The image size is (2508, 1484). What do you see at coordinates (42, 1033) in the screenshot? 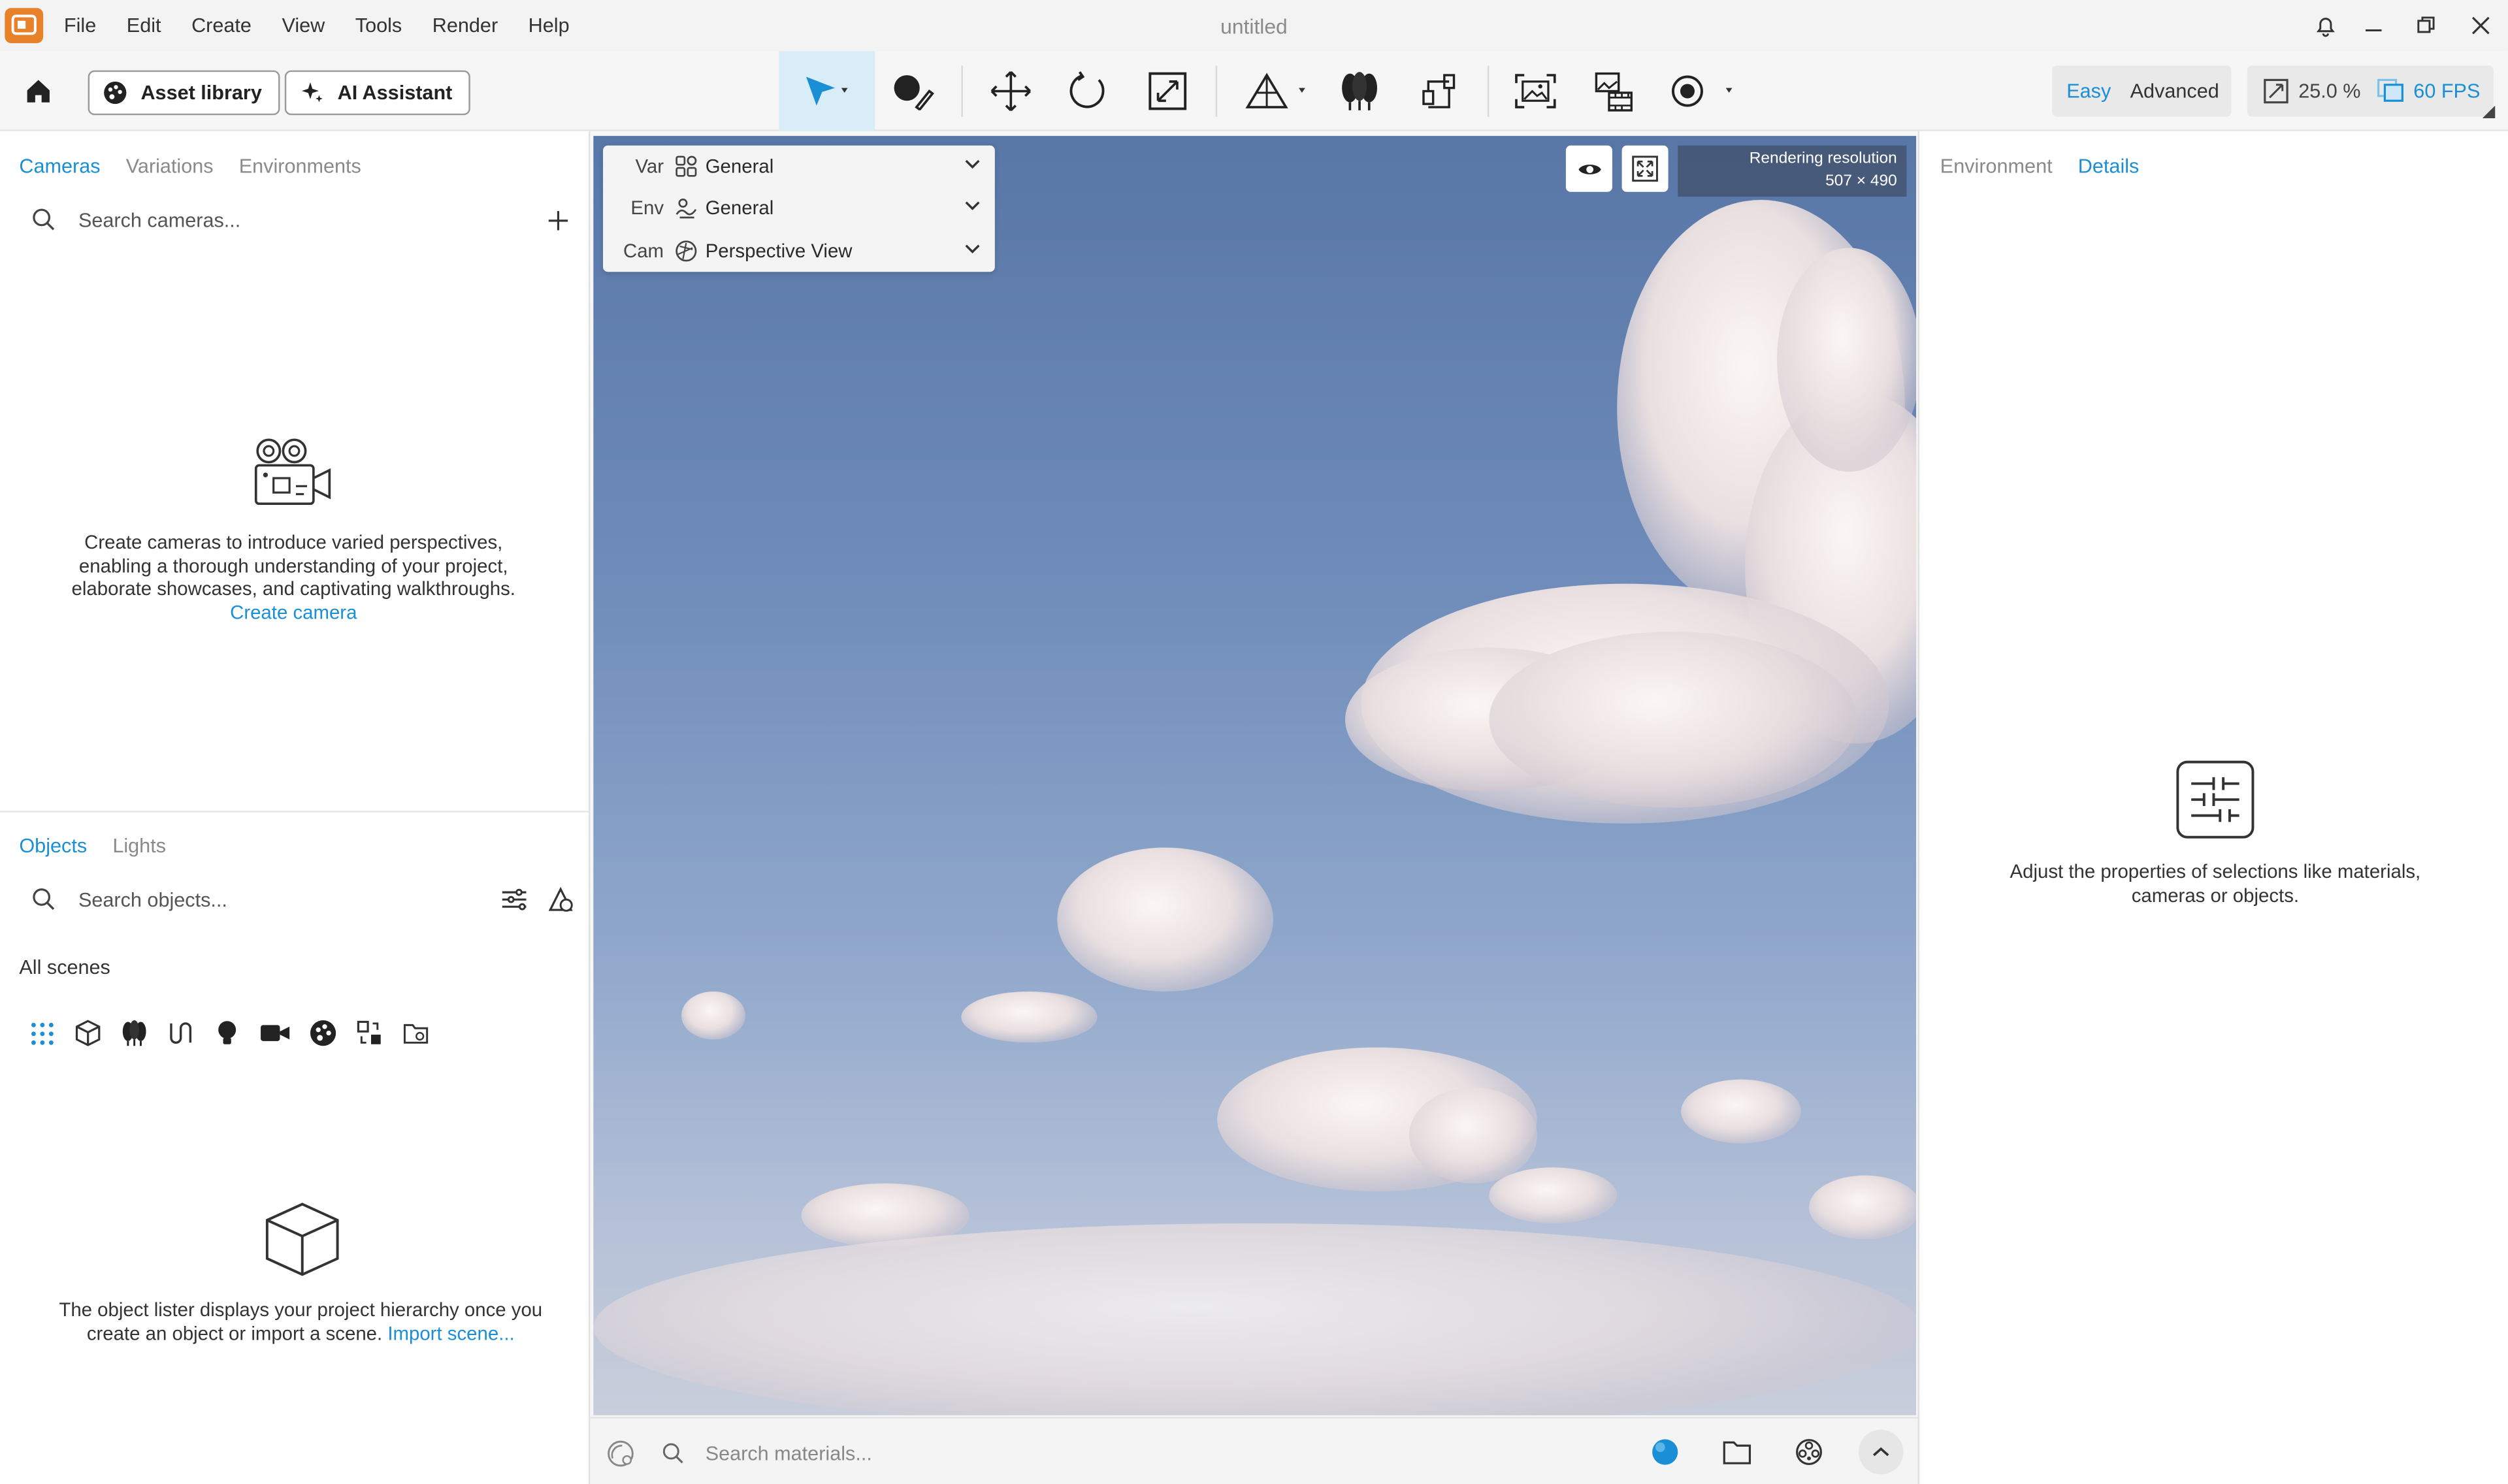
I see `grid-icon` at bounding box center [42, 1033].